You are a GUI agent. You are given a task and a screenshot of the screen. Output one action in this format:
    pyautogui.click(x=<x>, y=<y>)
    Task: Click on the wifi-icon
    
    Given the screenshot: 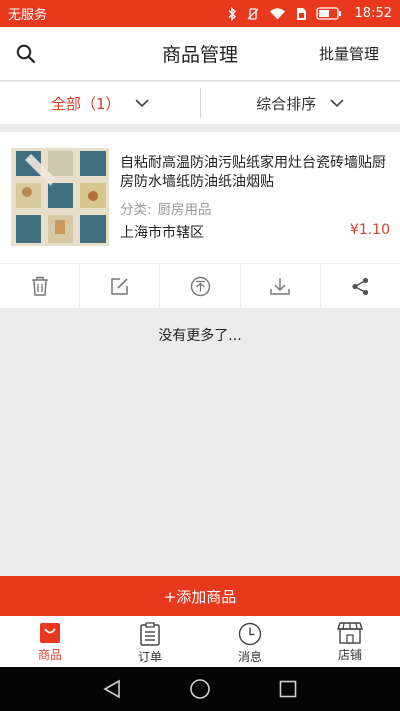 What is the action you would take?
    pyautogui.click(x=277, y=14)
    